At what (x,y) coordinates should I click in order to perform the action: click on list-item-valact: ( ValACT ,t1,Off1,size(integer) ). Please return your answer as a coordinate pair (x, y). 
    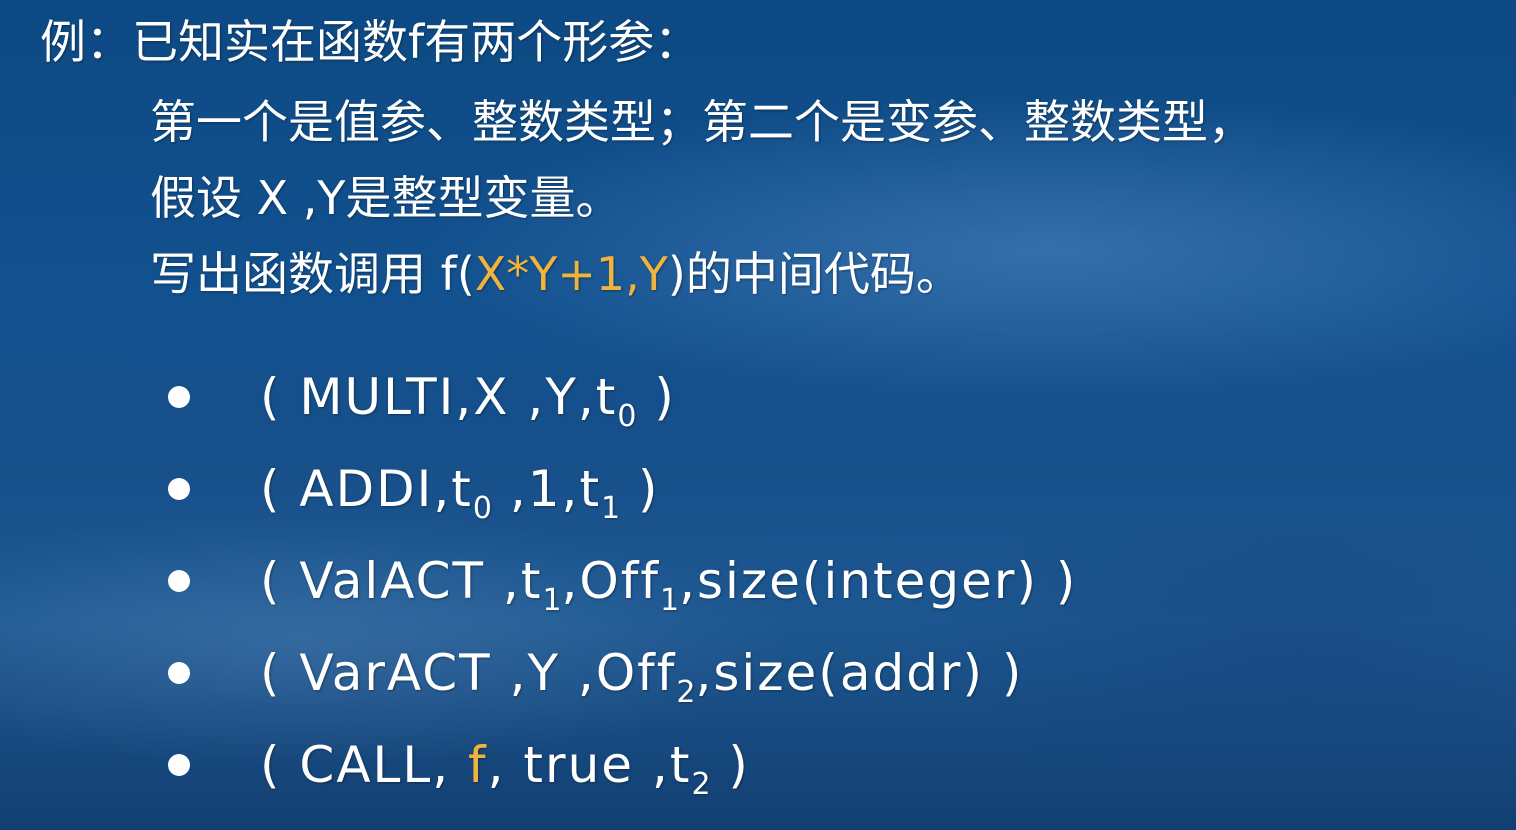
    Looking at the image, I should click on (618, 592).